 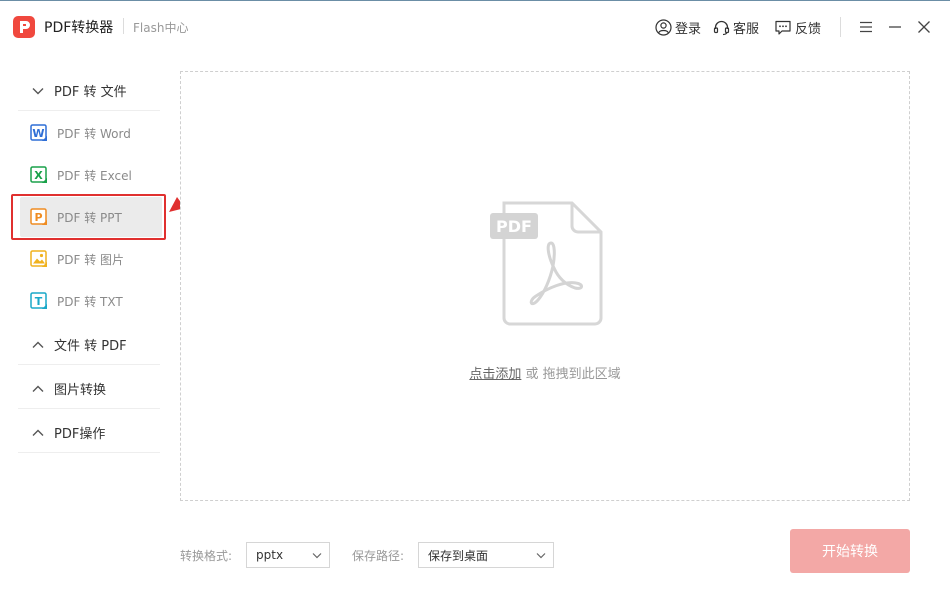 I want to click on menu-button, so click(x=866, y=27).